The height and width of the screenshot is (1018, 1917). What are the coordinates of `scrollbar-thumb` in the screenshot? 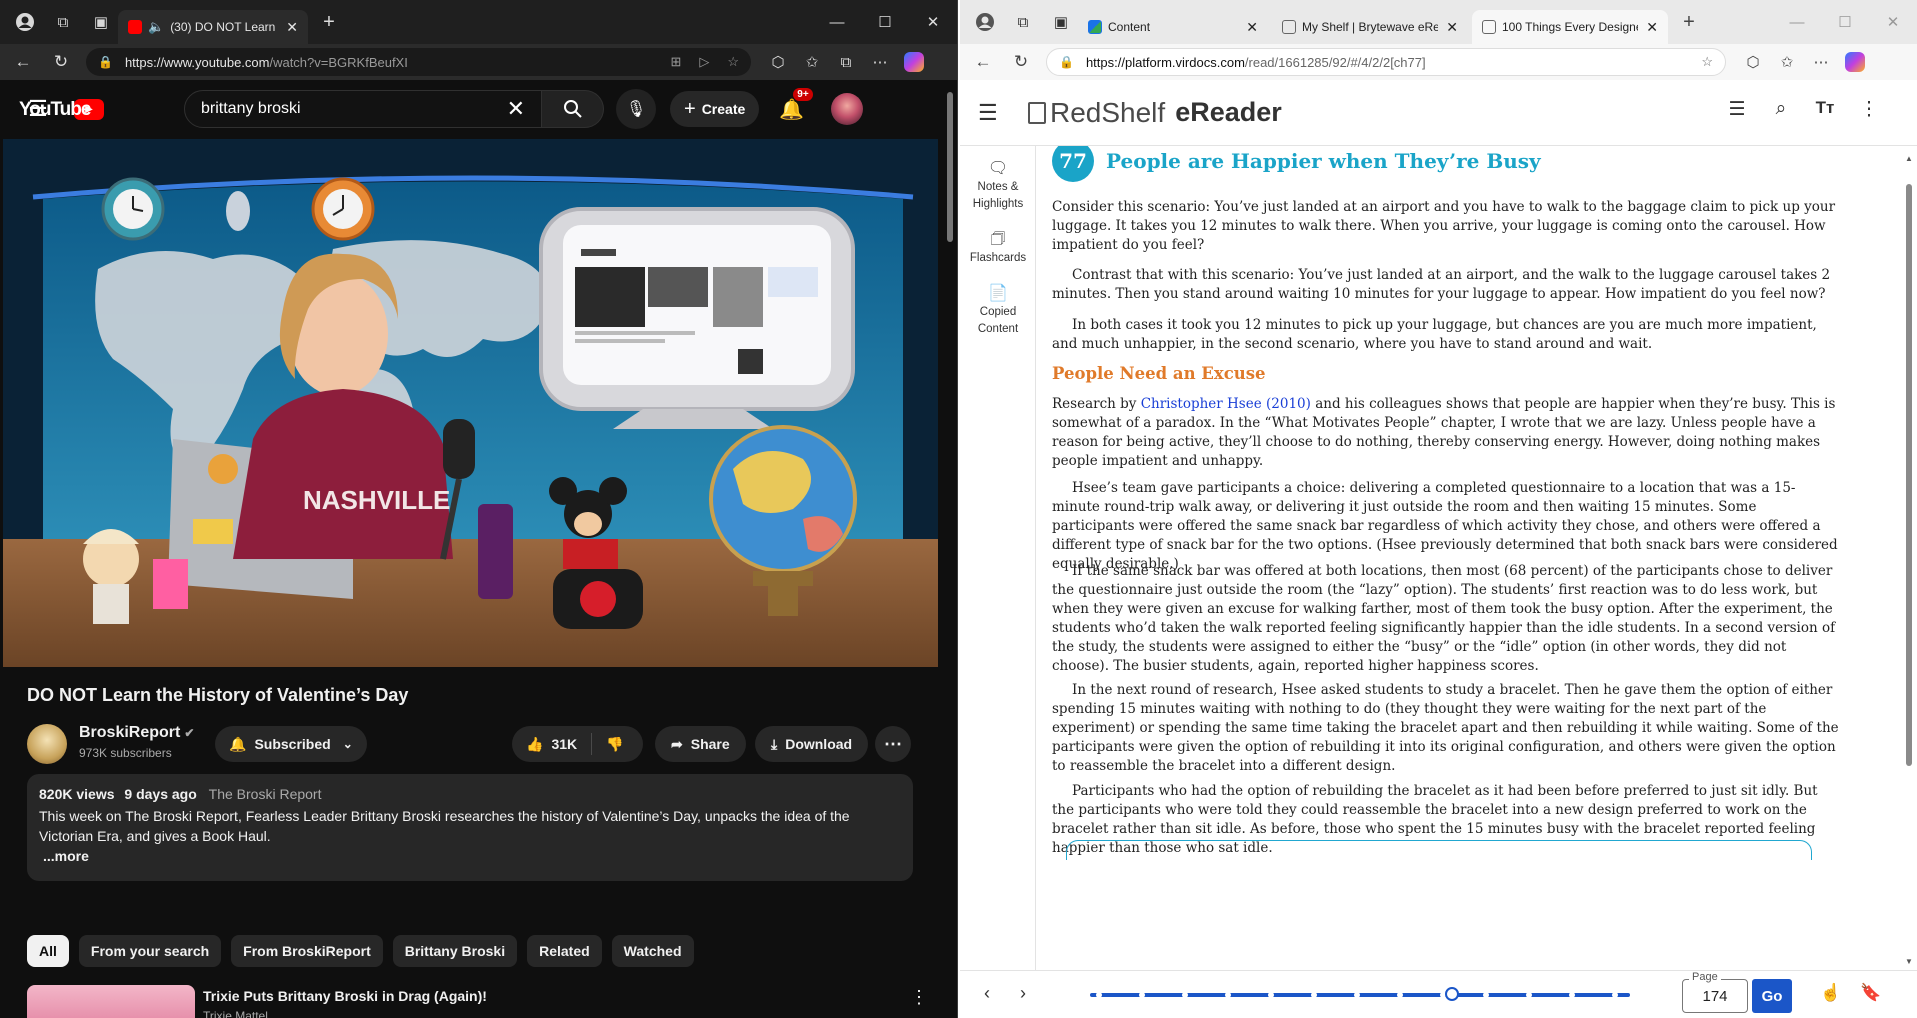 It's located at (1909, 475).